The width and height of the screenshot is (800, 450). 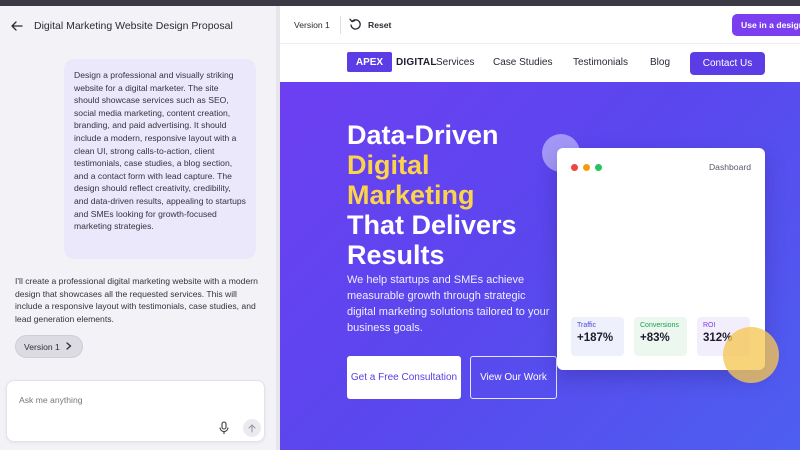 What do you see at coordinates (135, 411) in the screenshot?
I see `message-composer` at bounding box center [135, 411].